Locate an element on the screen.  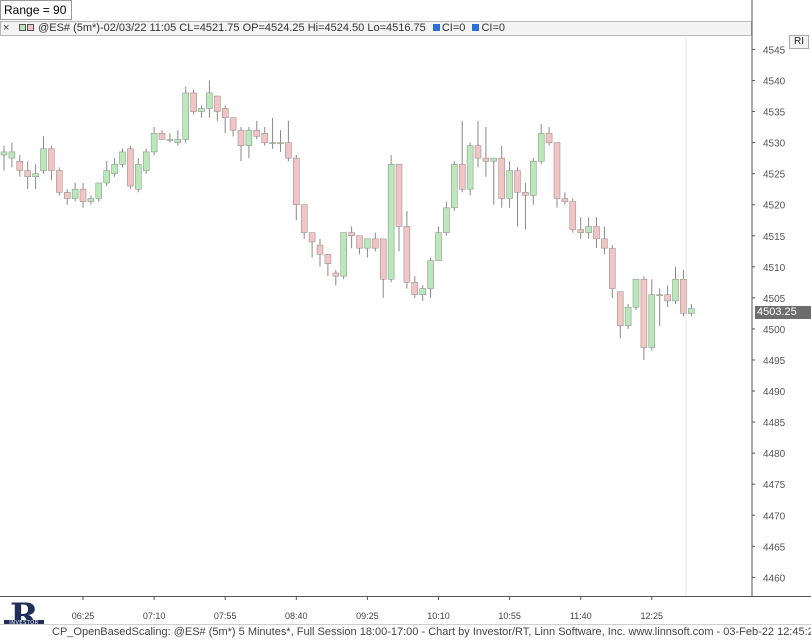
y-tick-label: 4535 is located at coordinates (774, 113).